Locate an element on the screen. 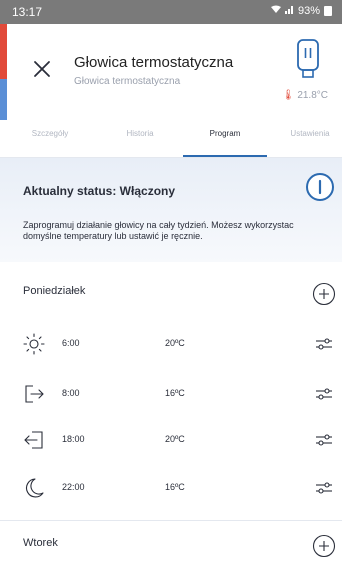 This screenshot has width=342, height=574. thermostatic-valve-icon is located at coordinates (308, 60).